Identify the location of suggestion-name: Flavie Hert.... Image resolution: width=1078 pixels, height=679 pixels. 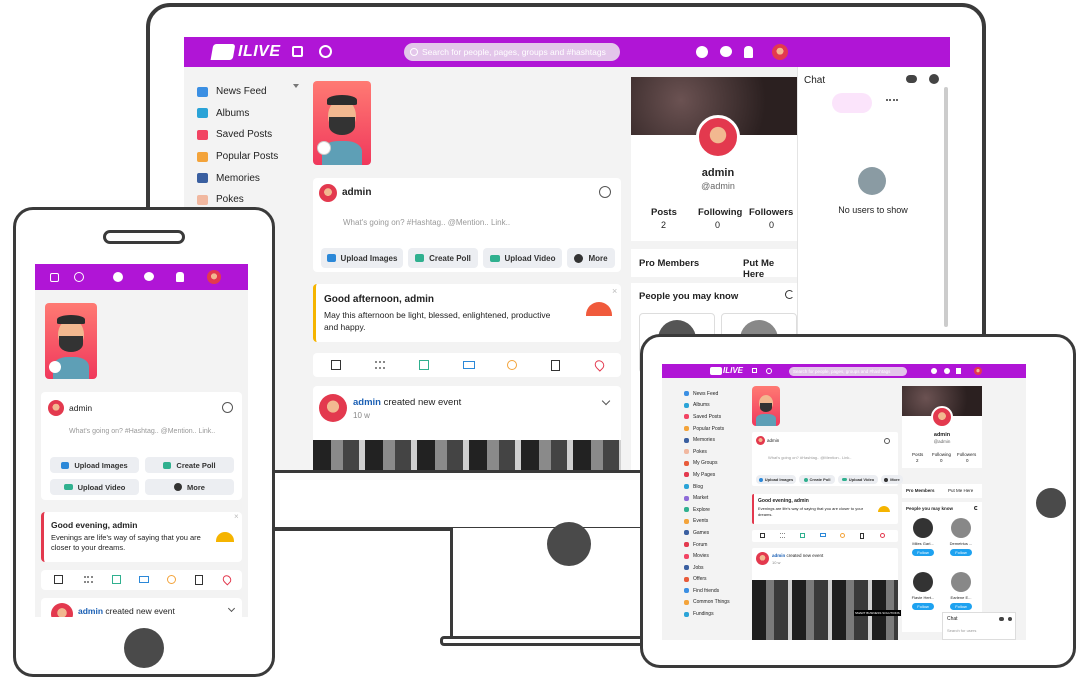
(923, 597).